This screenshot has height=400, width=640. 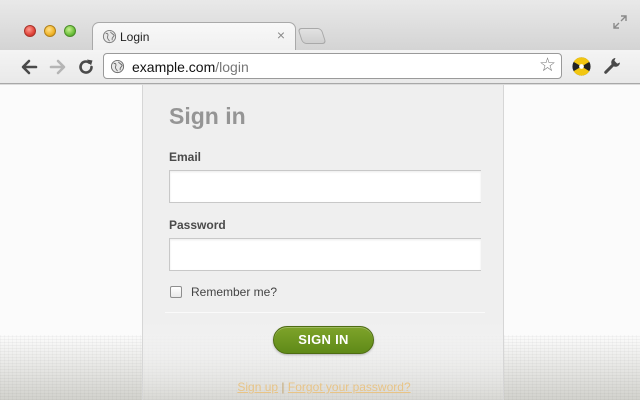 I want to click on back-arrow-icon, so click(x=29, y=67).